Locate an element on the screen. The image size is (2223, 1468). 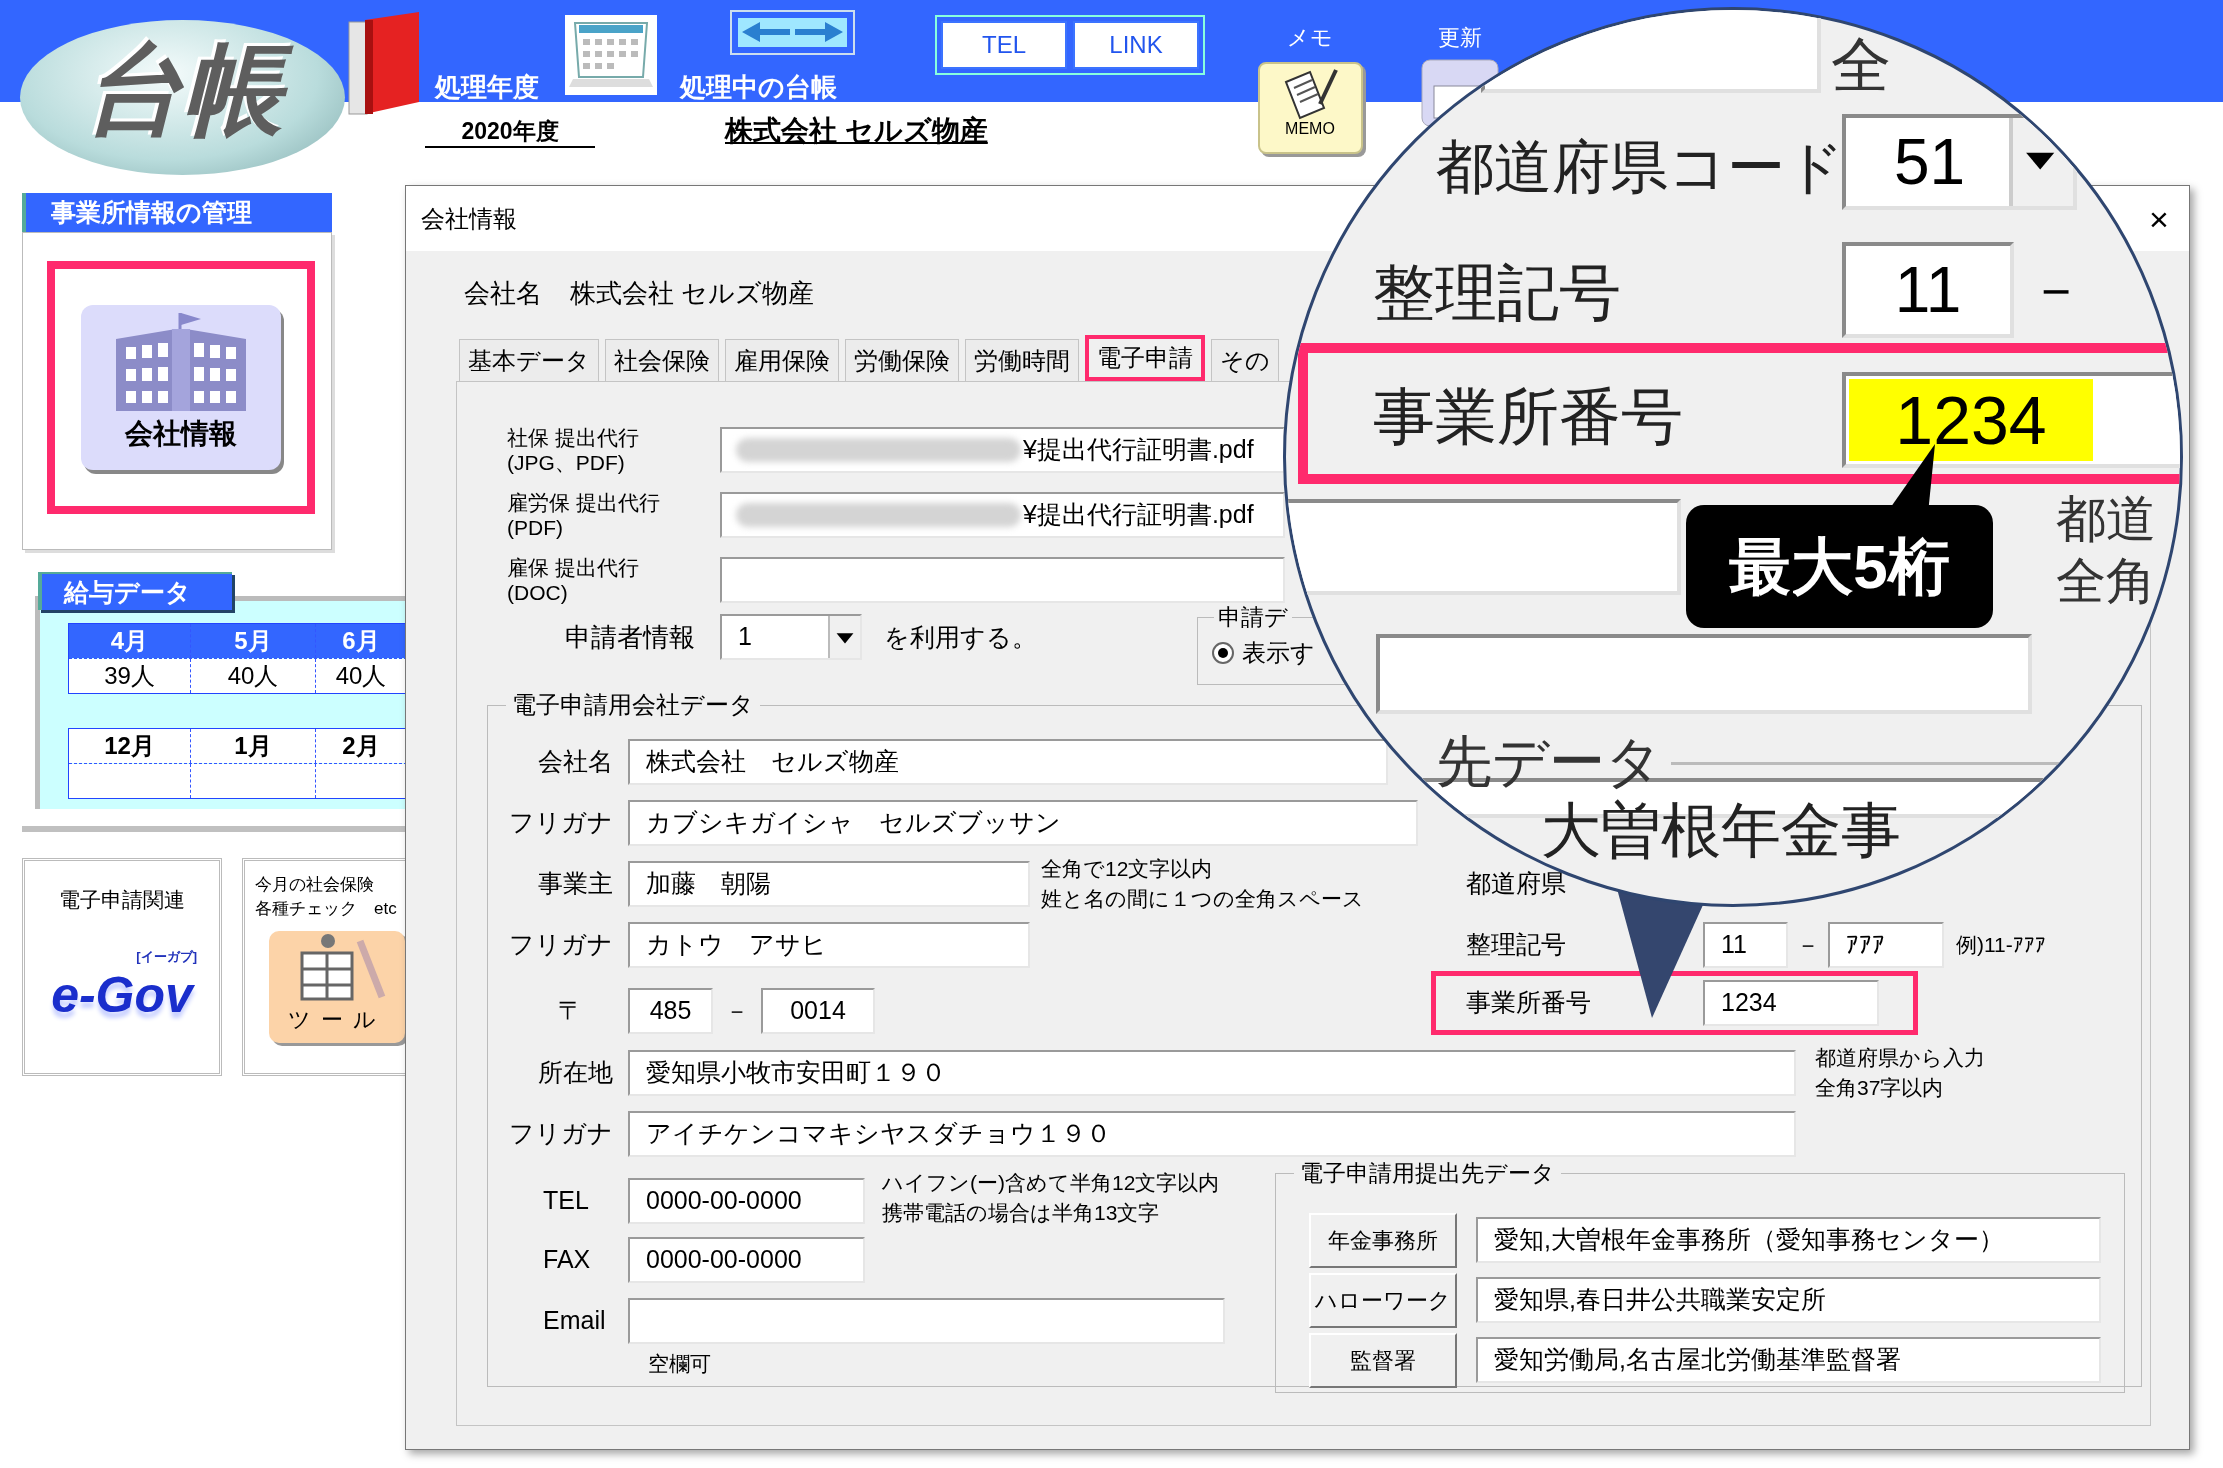
panel-title: 給与データ is located at coordinates (135, 591).